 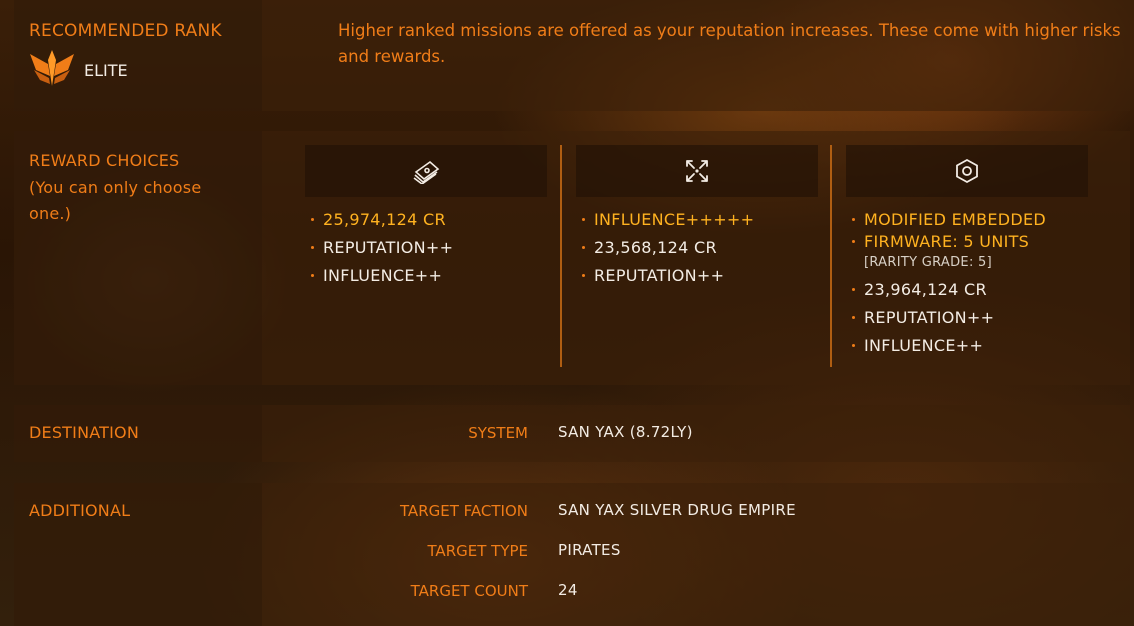 What do you see at coordinates (104, 160) in the screenshot?
I see `reward-choices-label: REWARD CHOICES` at bounding box center [104, 160].